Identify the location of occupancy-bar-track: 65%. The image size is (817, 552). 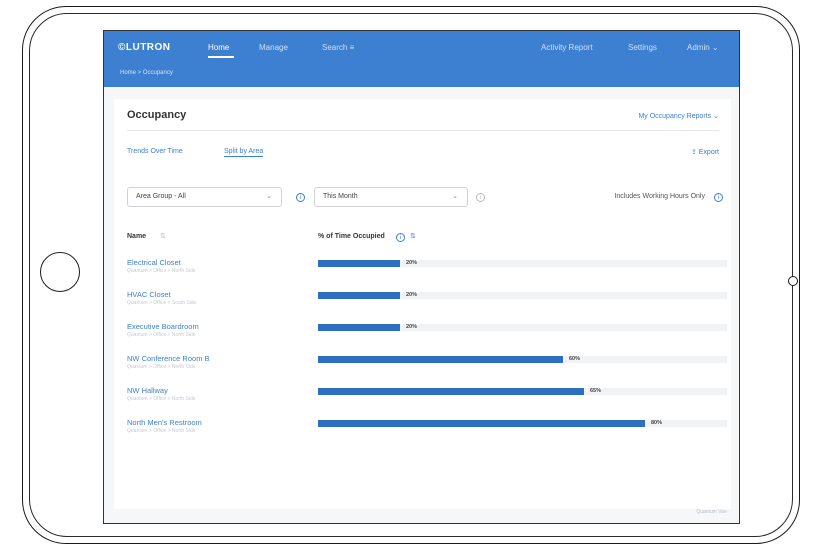
(522, 391).